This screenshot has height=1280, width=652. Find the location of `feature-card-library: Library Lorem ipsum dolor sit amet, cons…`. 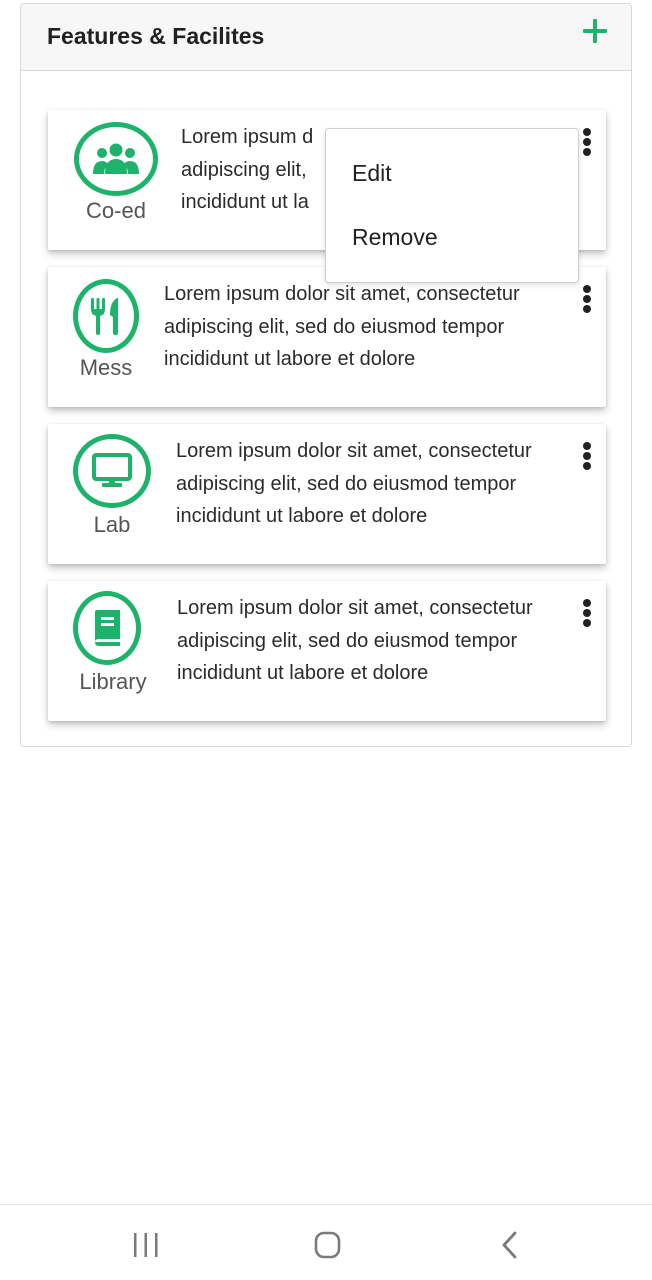

feature-card-library: Library Lorem ipsum dolor sit amet, cons… is located at coordinates (327, 651).